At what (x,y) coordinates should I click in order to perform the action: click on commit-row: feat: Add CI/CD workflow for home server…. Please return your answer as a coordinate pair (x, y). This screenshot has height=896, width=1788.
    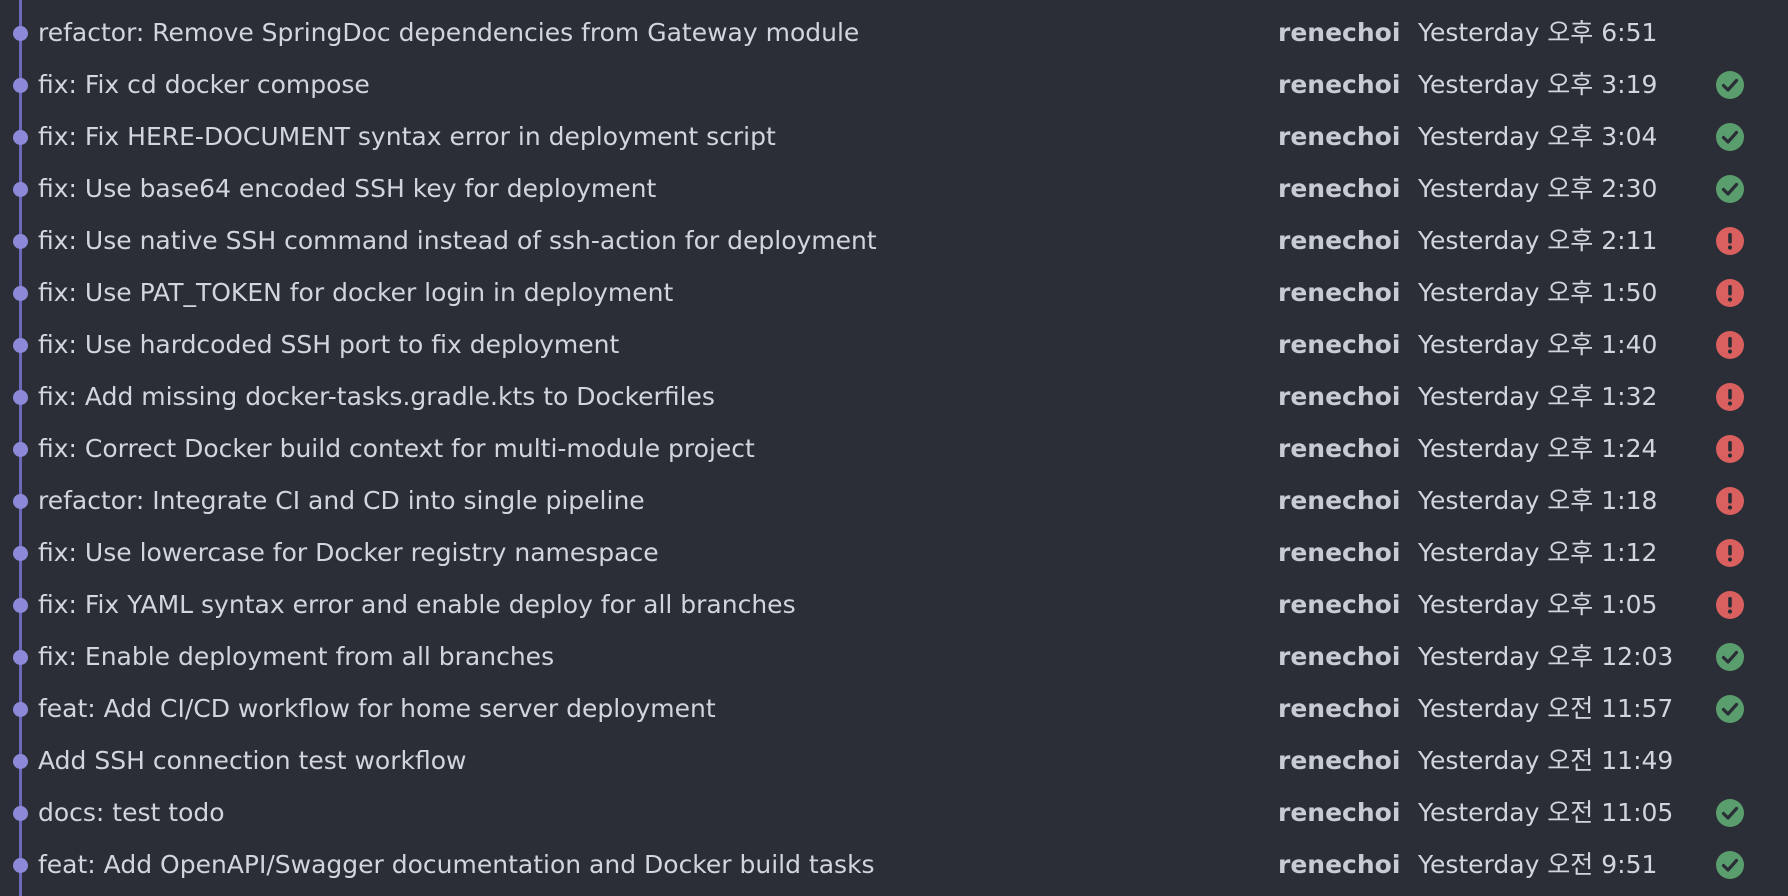
    Looking at the image, I should click on (894, 709).